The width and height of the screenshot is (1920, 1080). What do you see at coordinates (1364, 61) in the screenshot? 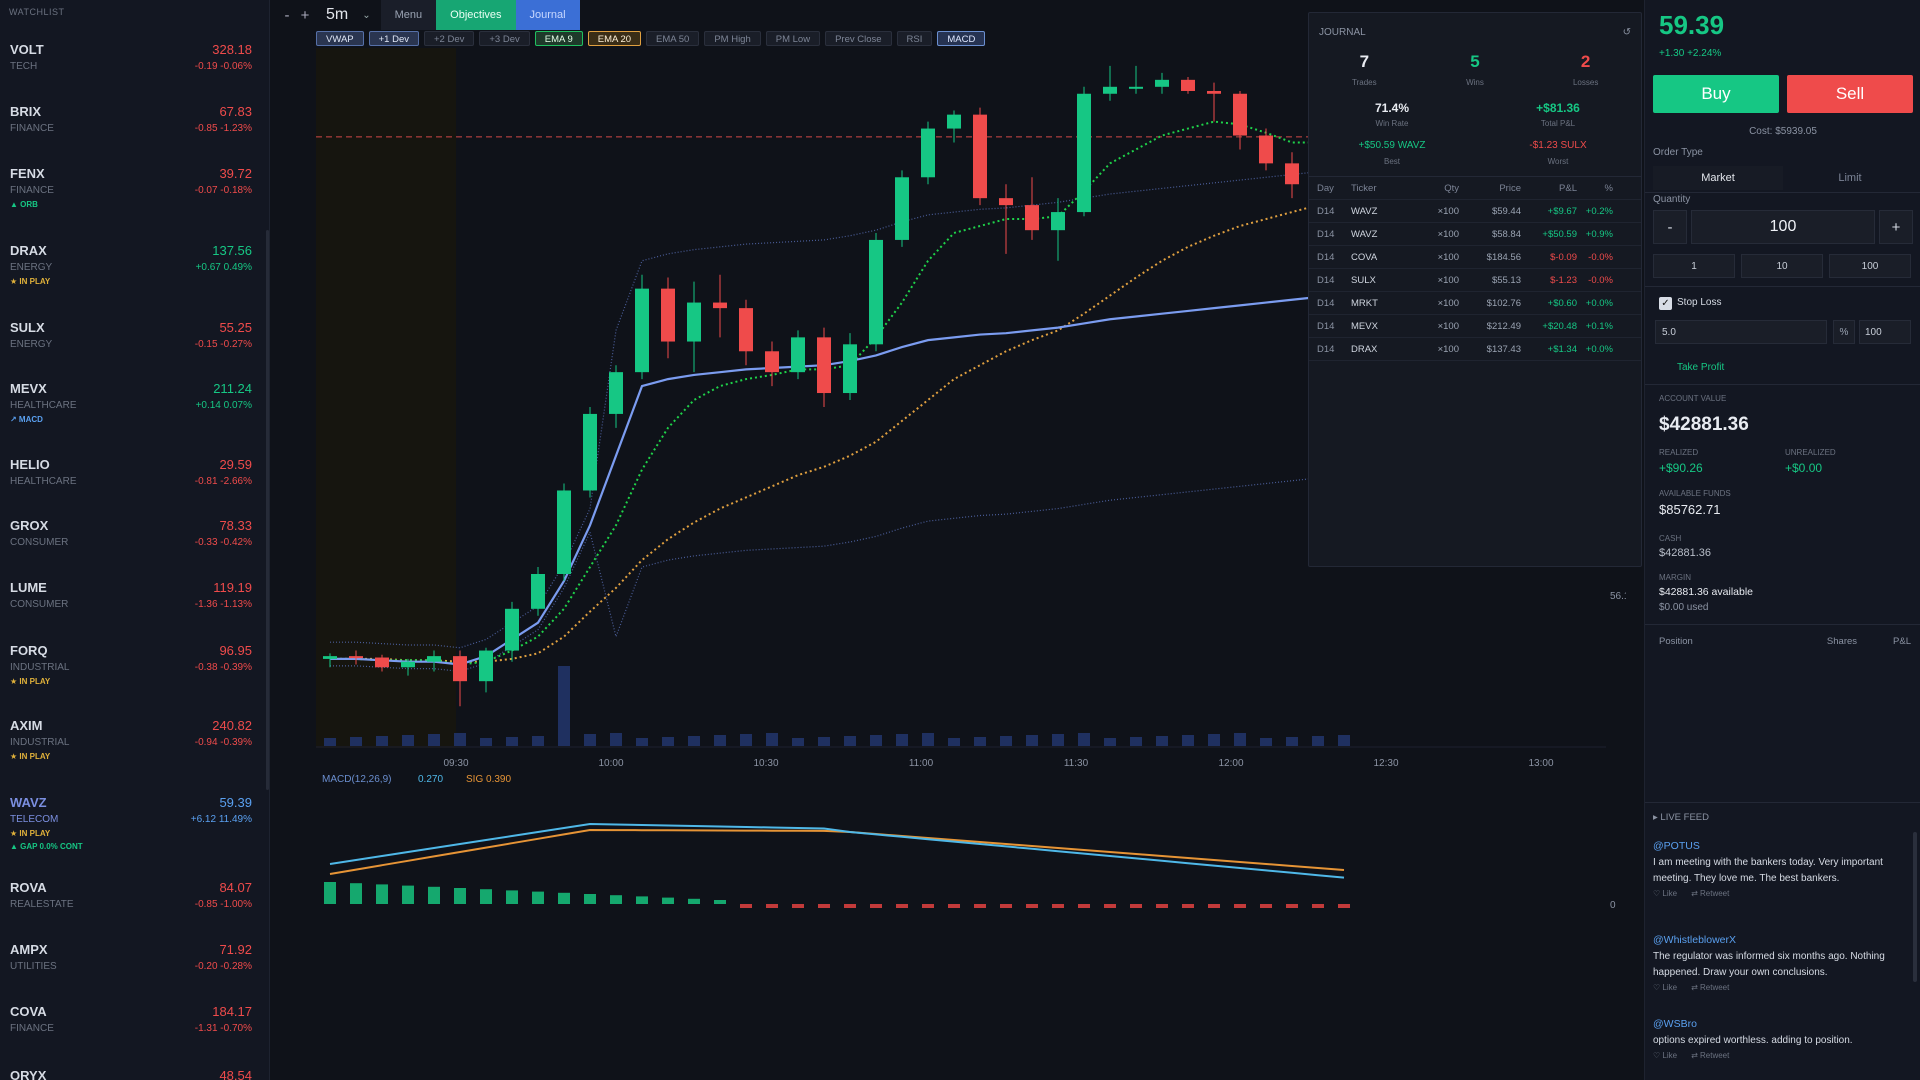
I see `trades-count: 7` at bounding box center [1364, 61].